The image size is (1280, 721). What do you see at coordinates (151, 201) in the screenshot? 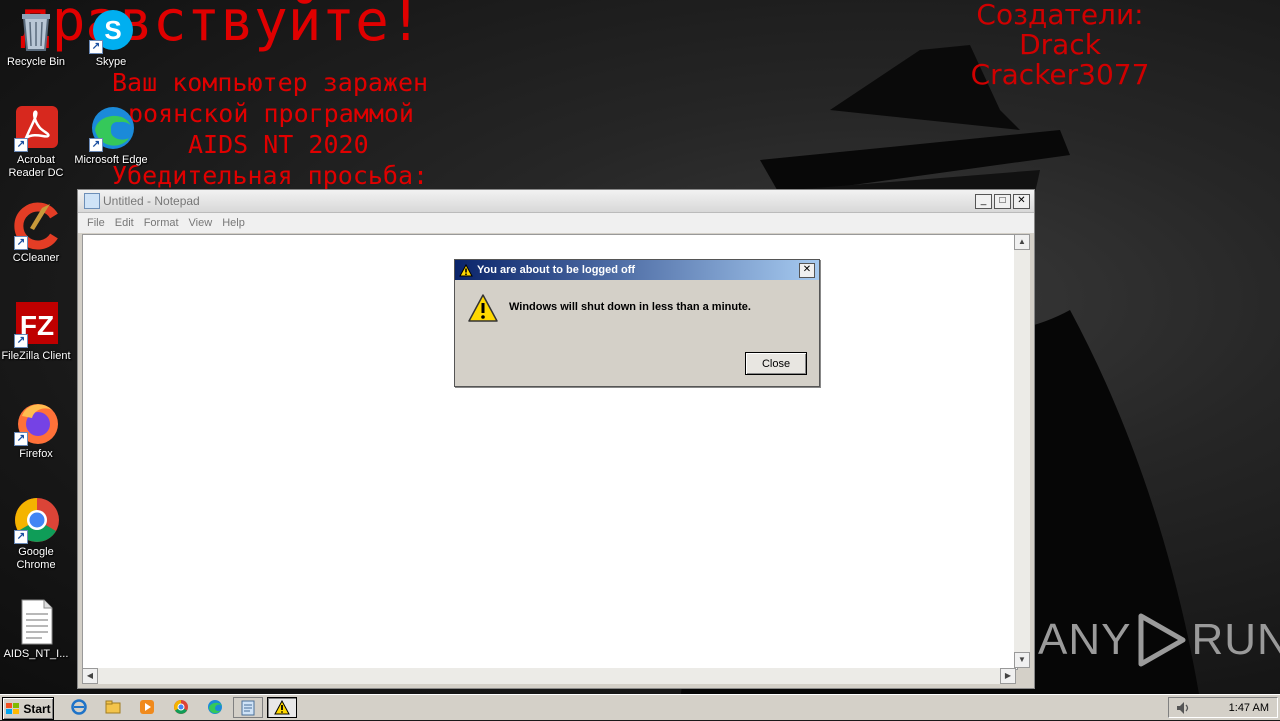
I see `notepad-title: Untitled - Notepad` at bounding box center [151, 201].